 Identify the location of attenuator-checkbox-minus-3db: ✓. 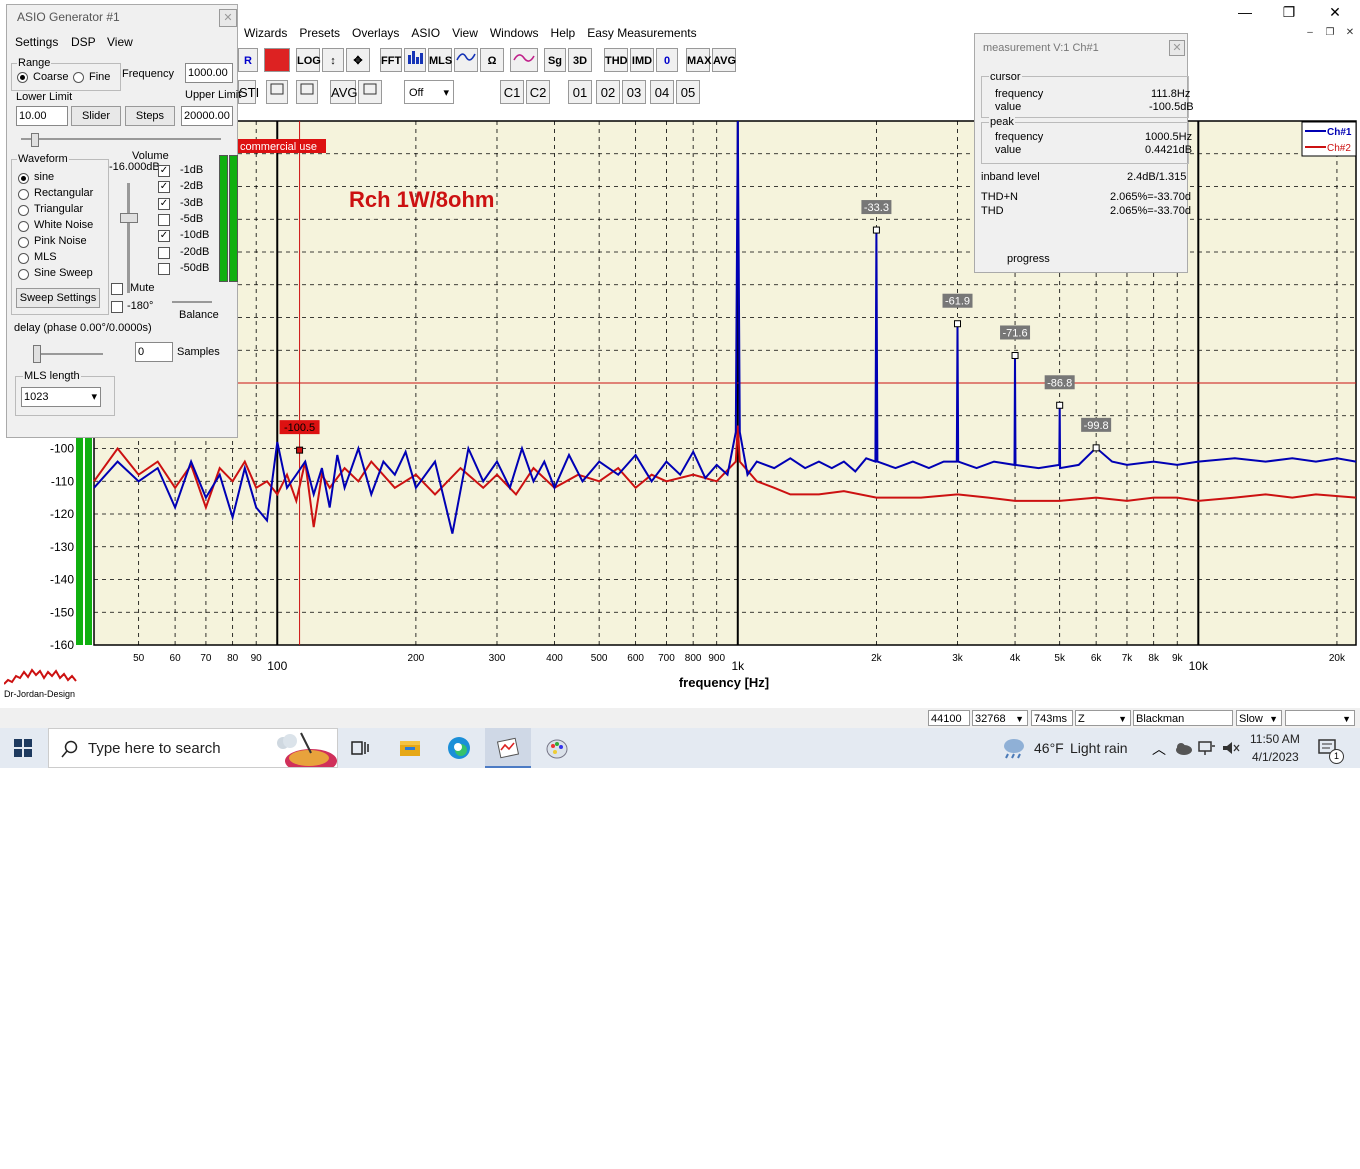
(164, 203).